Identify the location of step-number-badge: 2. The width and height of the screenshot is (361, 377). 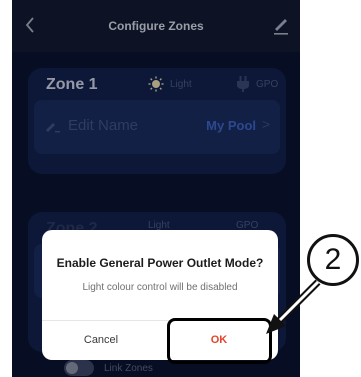
(333, 260).